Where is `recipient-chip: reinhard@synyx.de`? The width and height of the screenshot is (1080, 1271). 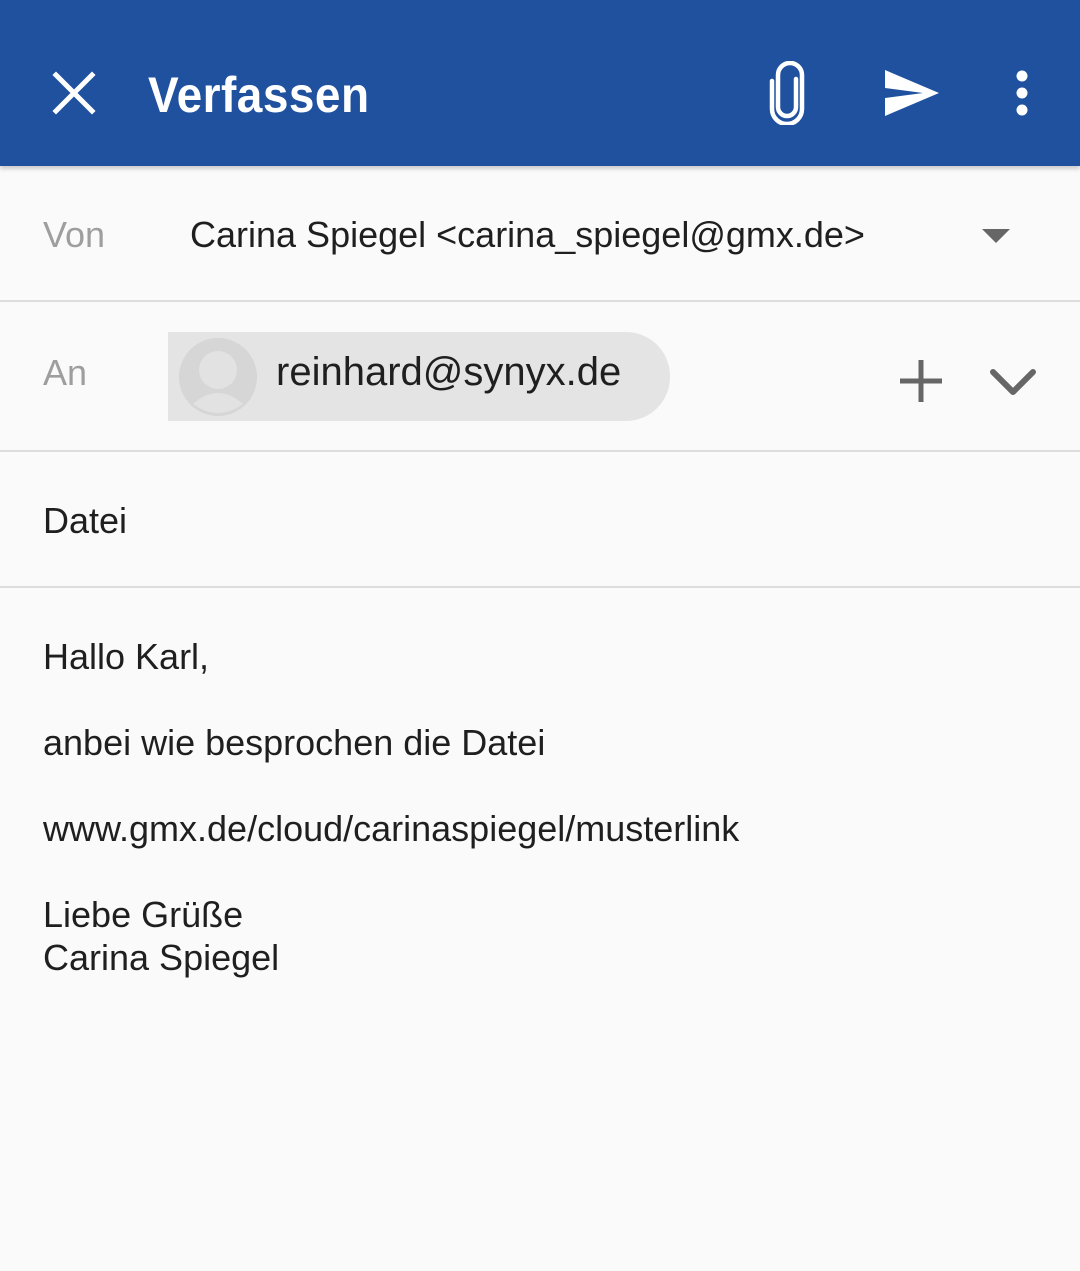
recipient-chip: reinhard@synyx.de is located at coordinates (419, 376).